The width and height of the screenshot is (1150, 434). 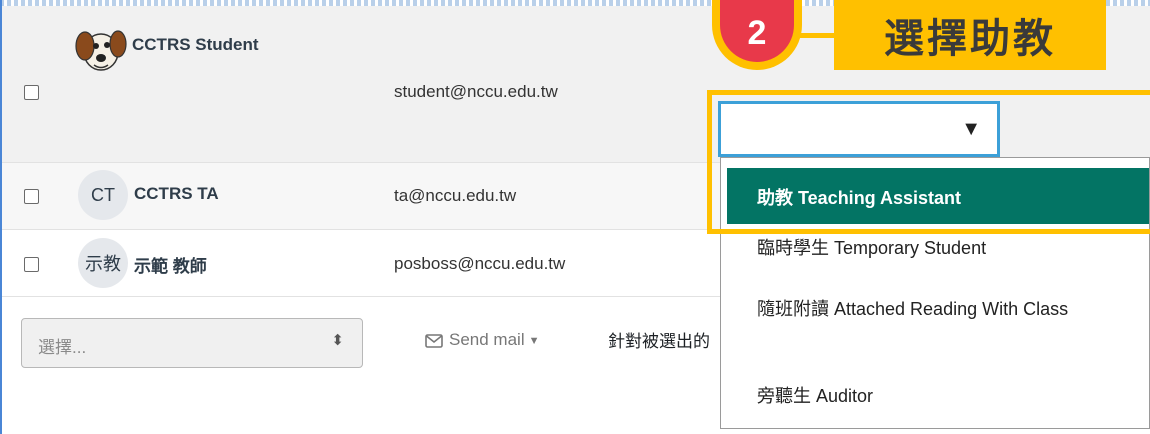 I want to click on avatar: 示教, so click(x=103, y=263).